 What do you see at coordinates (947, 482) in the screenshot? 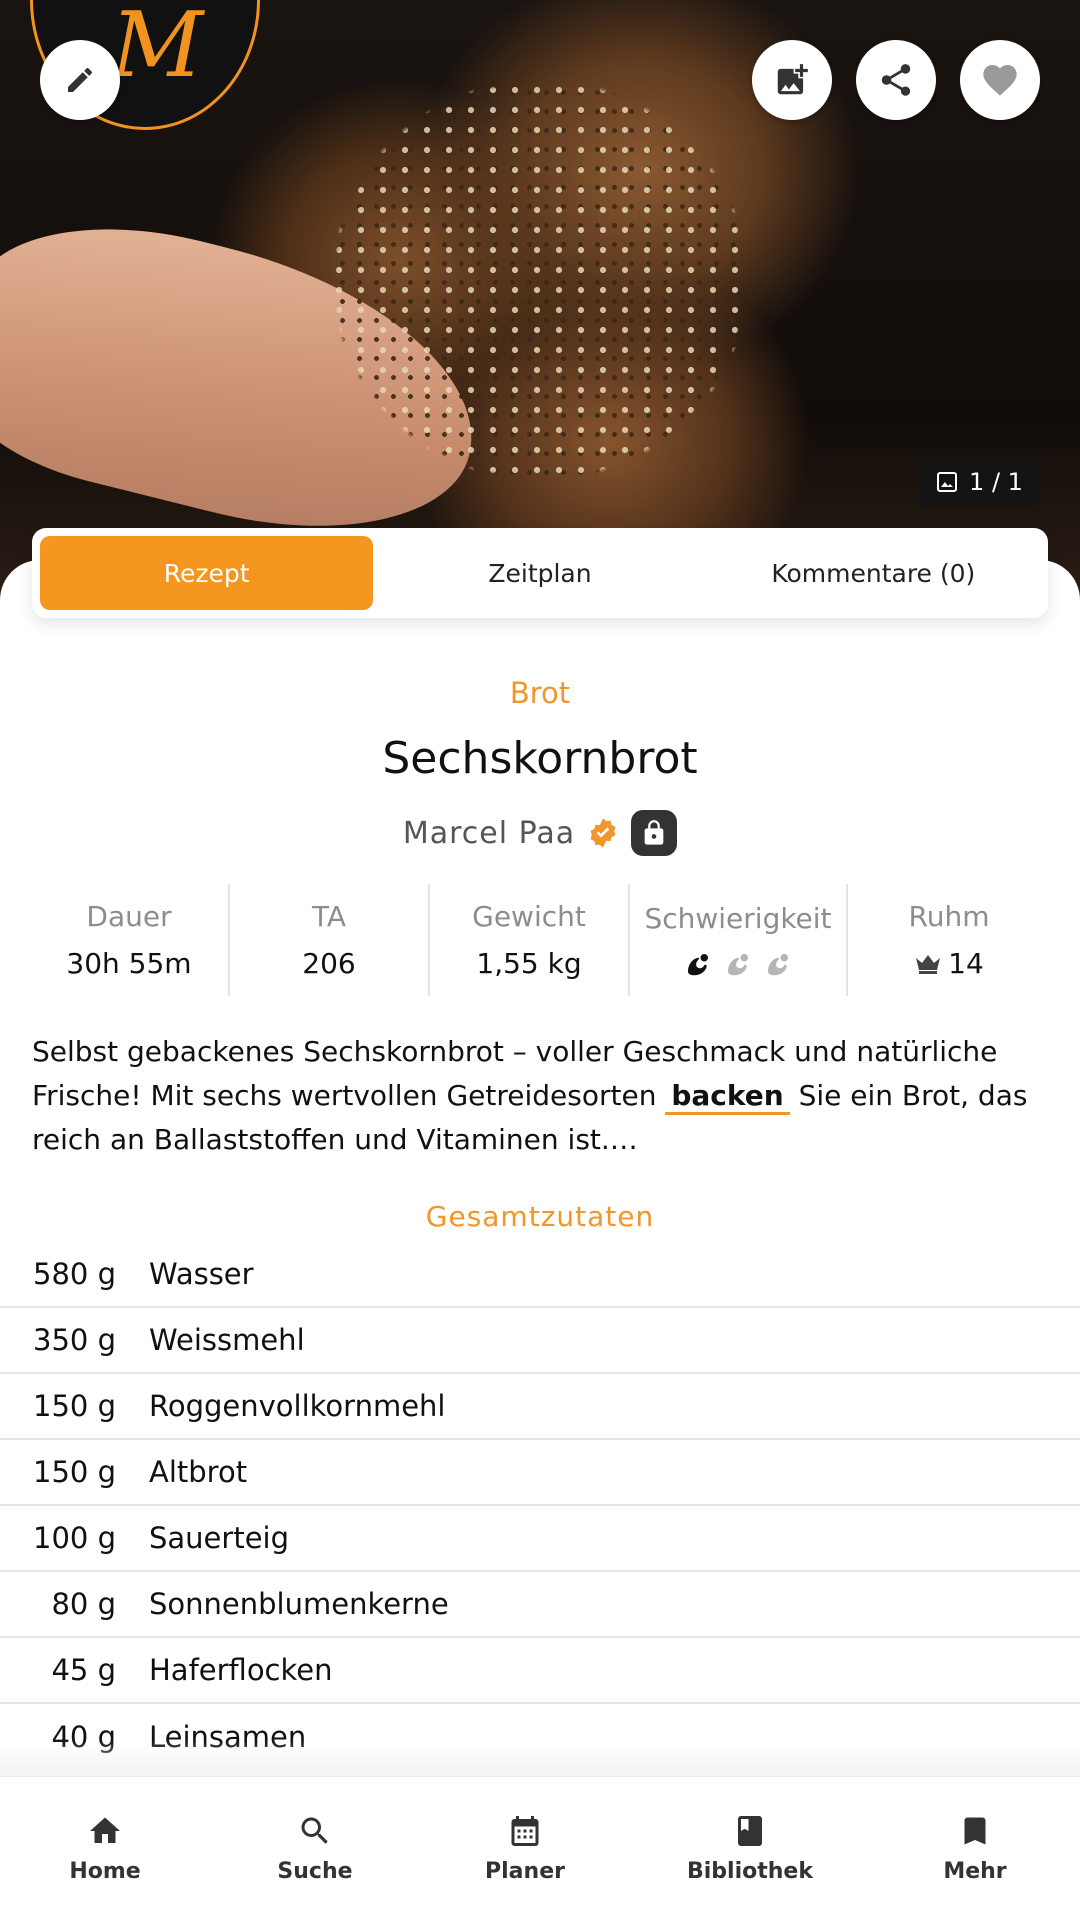
I see `image-icon` at bounding box center [947, 482].